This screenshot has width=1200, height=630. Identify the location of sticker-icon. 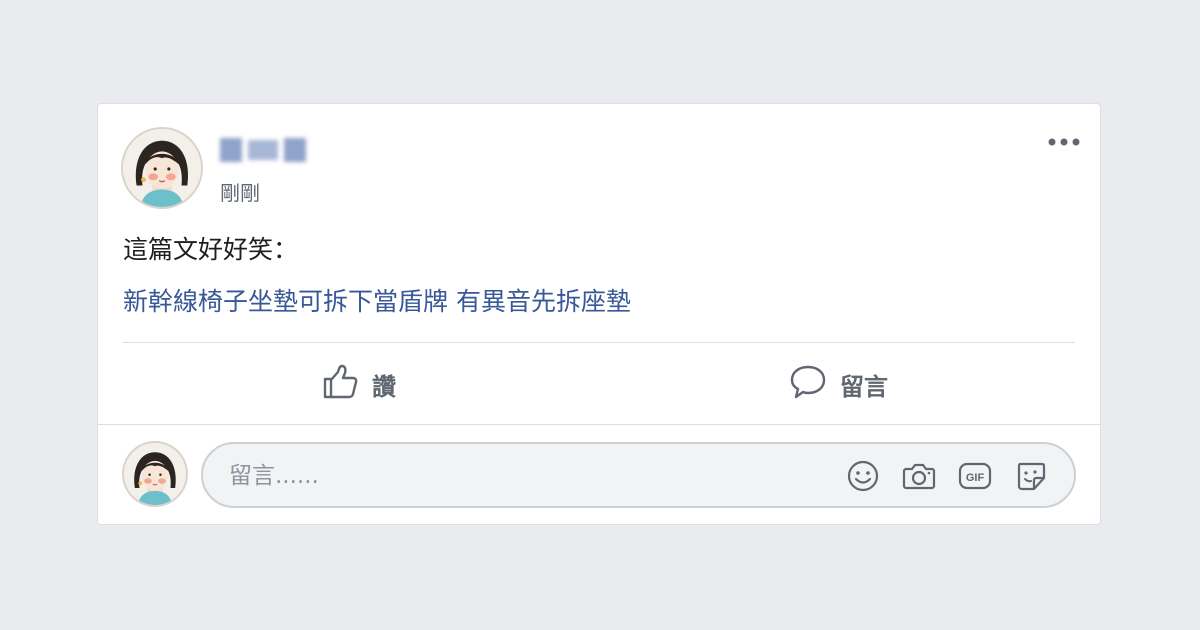
(1031, 476).